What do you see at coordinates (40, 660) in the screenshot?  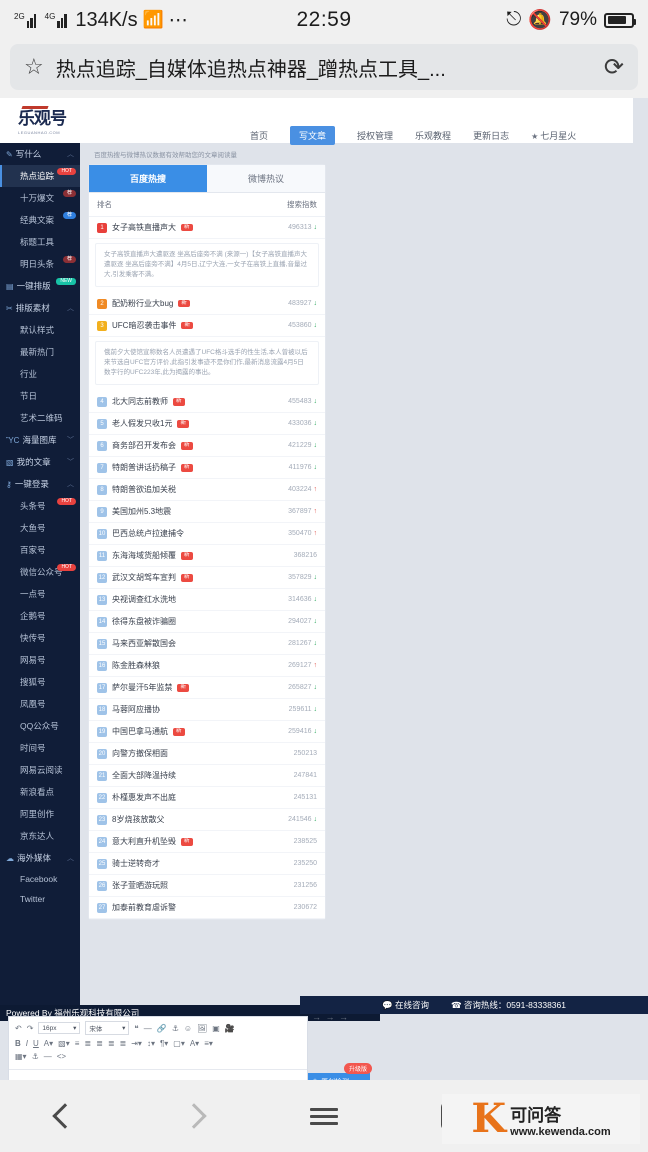 I see `sidebar-item-23: 网易号` at bounding box center [40, 660].